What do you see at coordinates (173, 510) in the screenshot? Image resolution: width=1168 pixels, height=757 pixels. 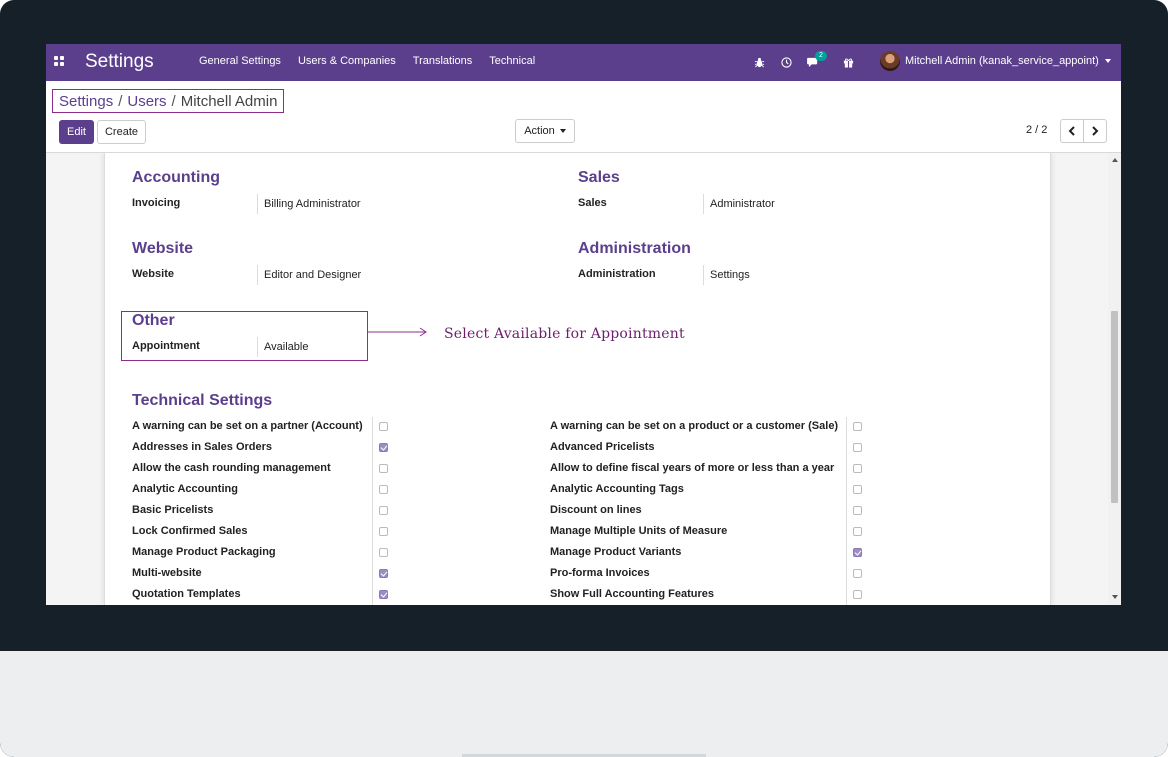 I see `left-setting-label: Basic Pricelists` at bounding box center [173, 510].